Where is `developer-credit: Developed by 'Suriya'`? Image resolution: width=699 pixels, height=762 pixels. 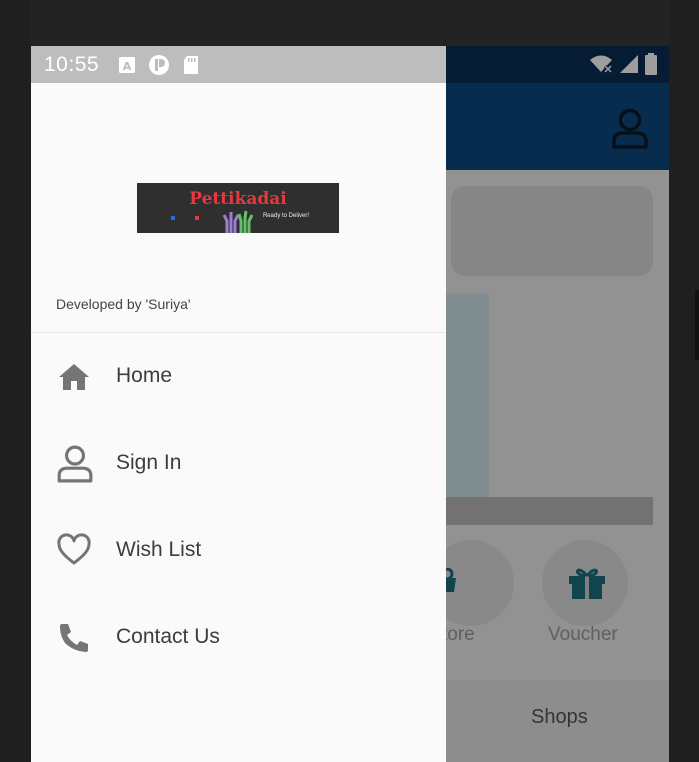
developer-credit: Developed by 'Suriya' is located at coordinates (123, 304).